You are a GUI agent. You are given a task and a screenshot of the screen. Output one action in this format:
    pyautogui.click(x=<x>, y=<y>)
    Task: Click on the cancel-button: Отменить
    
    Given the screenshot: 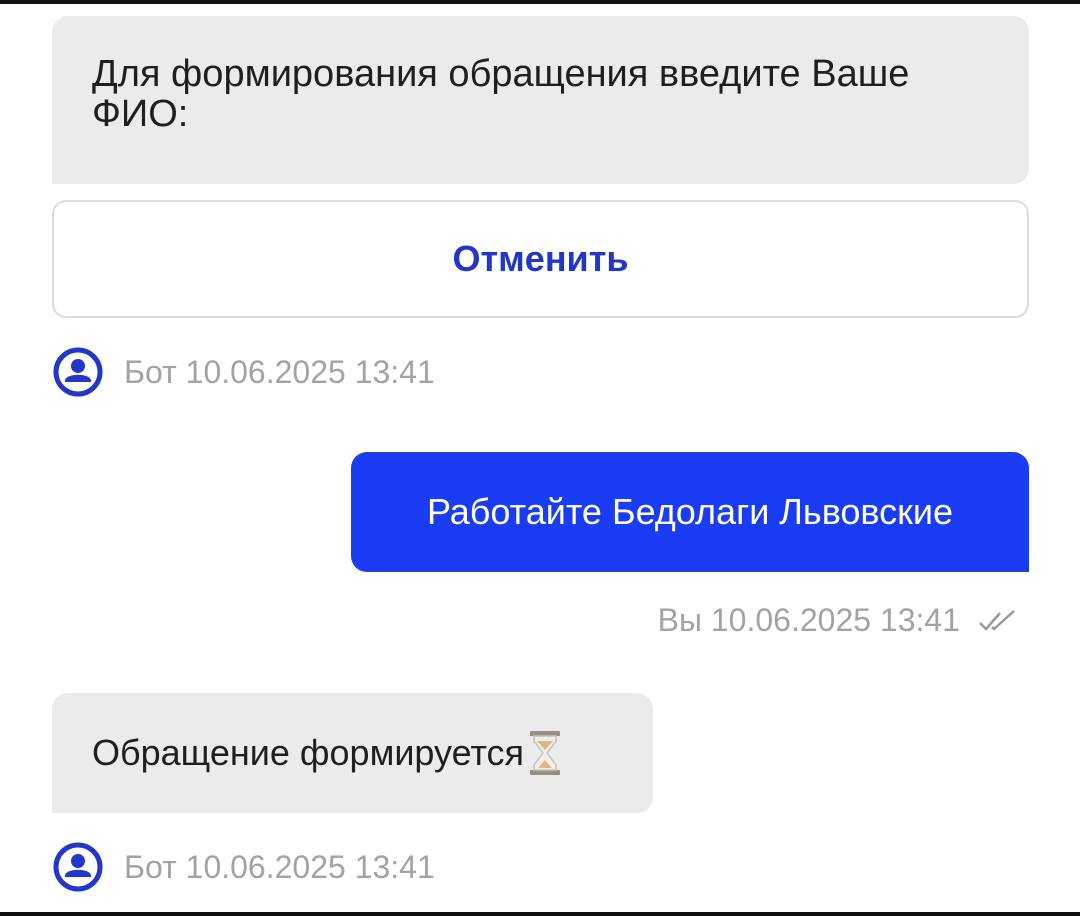 What is the action you would take?
    pyautogui.click(x=540, y=259)
    